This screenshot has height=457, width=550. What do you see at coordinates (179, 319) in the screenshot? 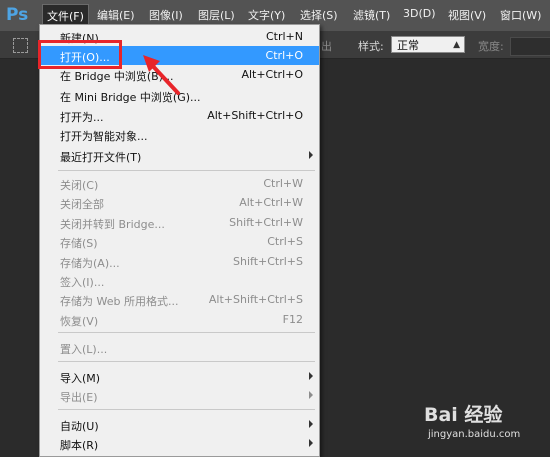
I see `menu-item-revert: 恢复(V) F12` at bounding box center [179, 319].